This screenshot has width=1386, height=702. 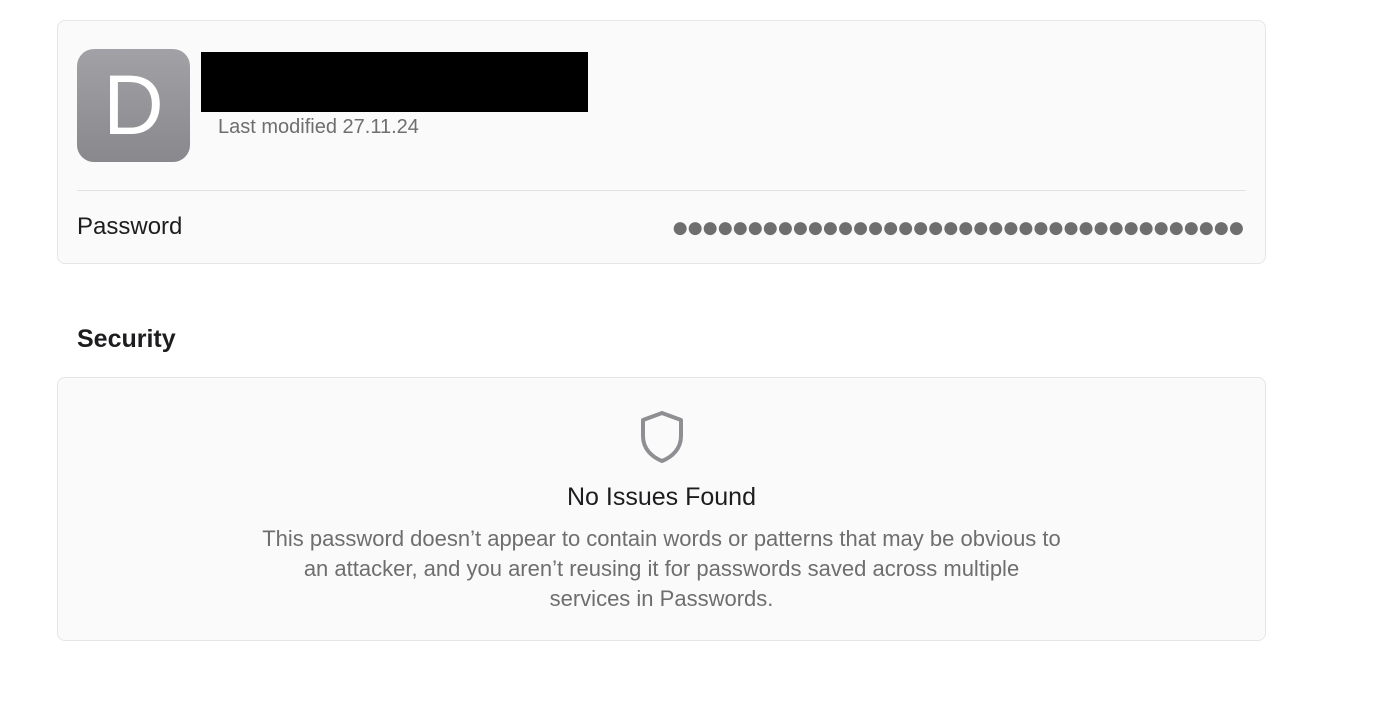 What do you see at coordinates (394, 82) in the screenshot?
I see `redacted-account-title` at bounding box center [394, 82].